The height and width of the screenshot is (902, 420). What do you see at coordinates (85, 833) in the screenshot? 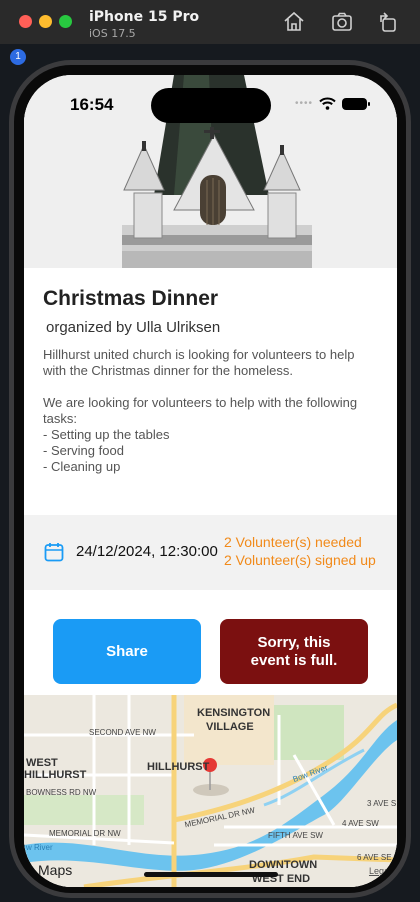
I see `map-street-memorial-west: MEMORIAL DR NW` at bounding box center [85, 833].